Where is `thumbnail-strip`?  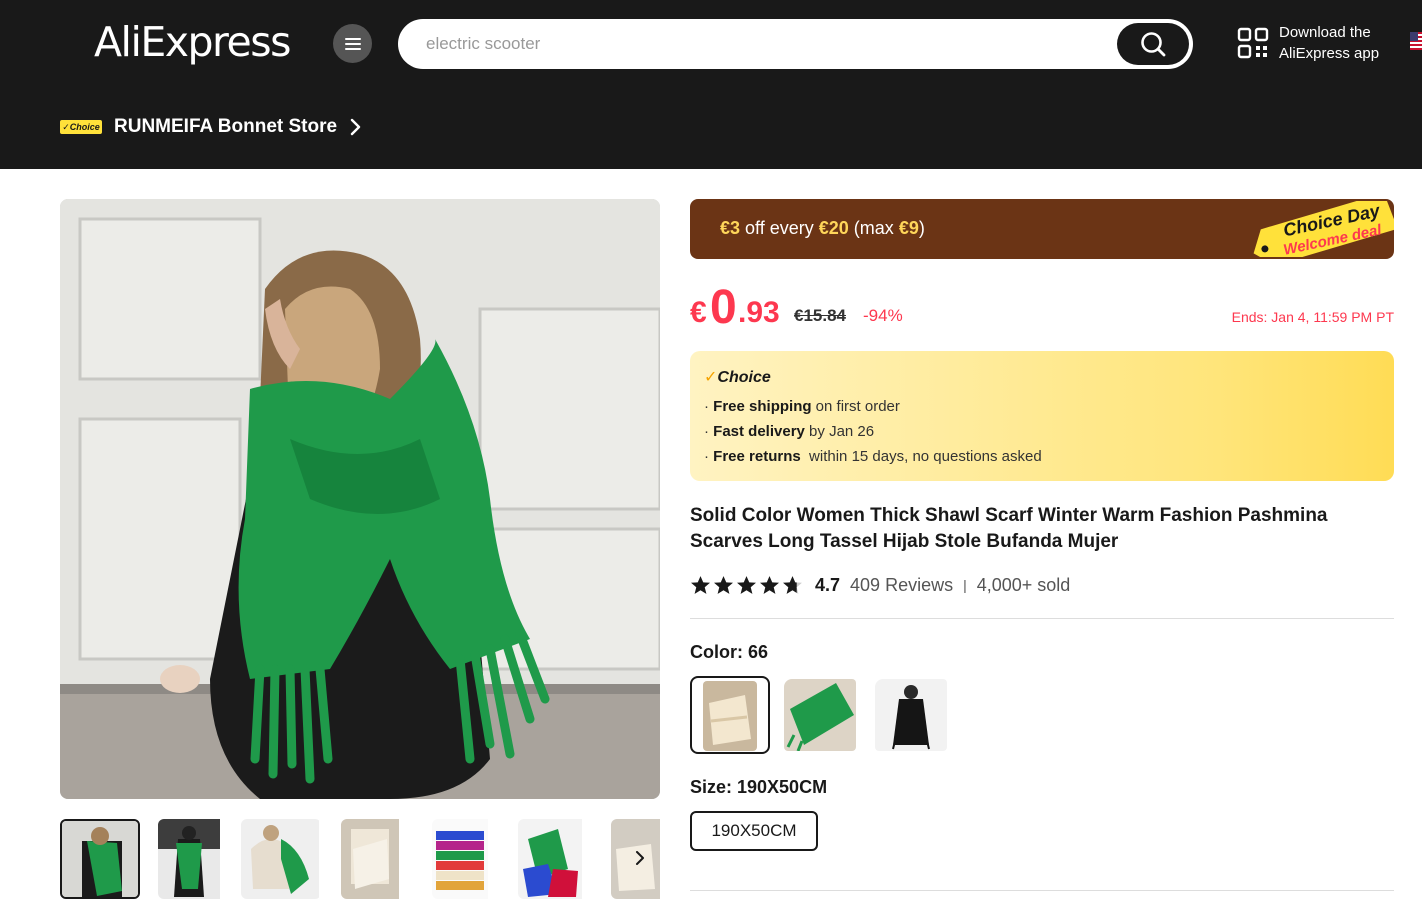 thumbnail-strip is located at coordinates (360, 860).